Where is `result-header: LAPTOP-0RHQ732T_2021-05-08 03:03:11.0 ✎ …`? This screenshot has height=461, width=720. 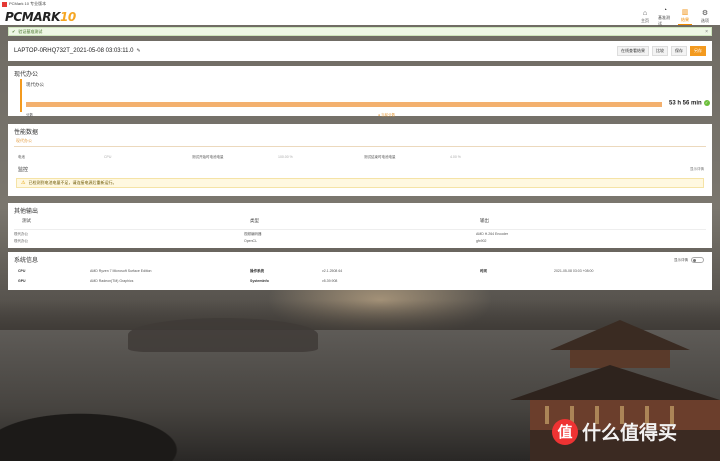 result-header: LAPTOP-0RHQ732T_2021-05-08 03:03:11.0 ✎ … is located at coordinates (360, 51).